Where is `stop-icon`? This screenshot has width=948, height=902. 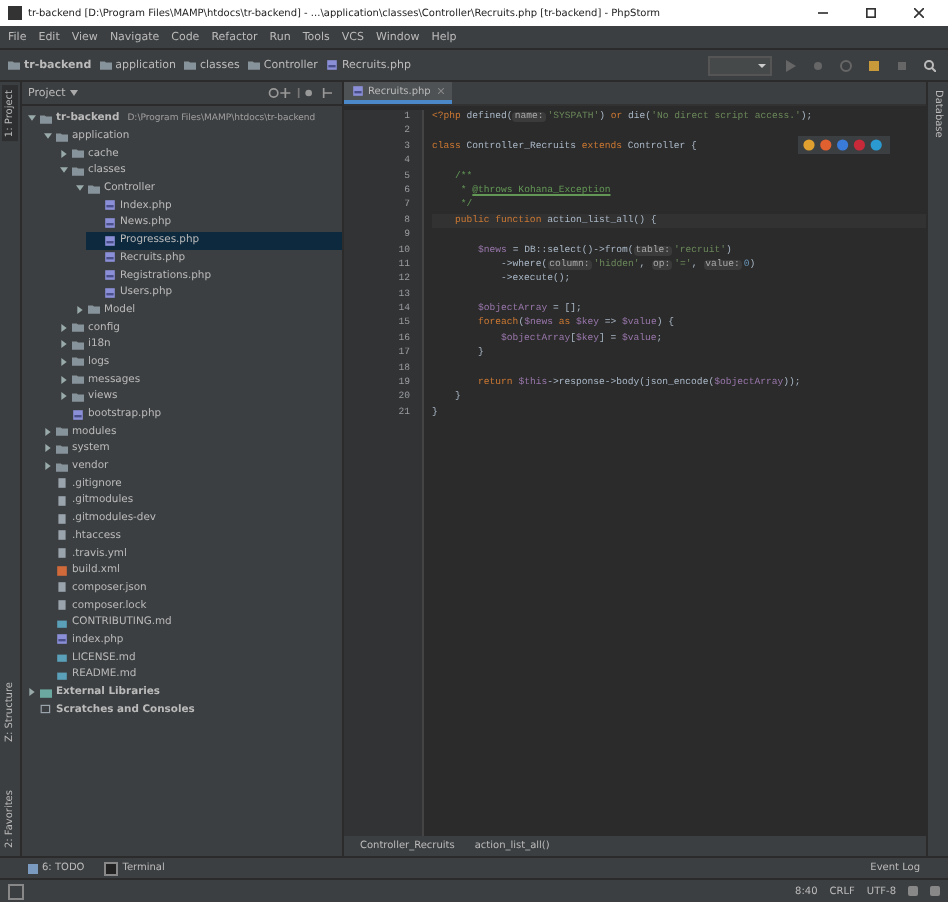
stop-icon is located at coordinates (902, 65).